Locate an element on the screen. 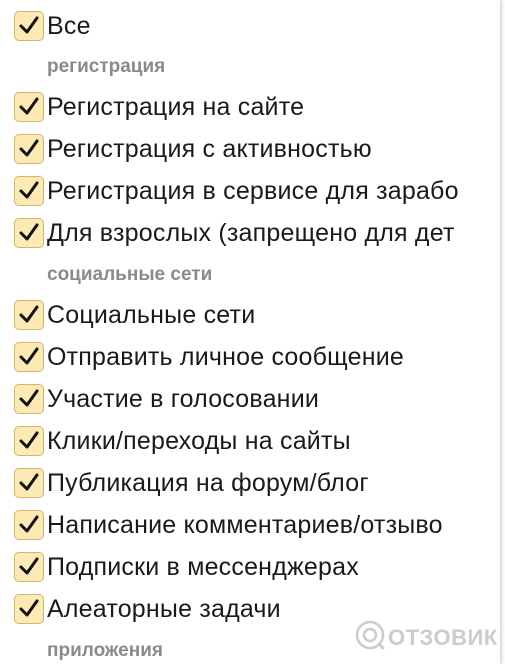 This screenshot has width=505, height=664. filter-send-message: Отправить личное сообщение is located at coordinates (209, 357).